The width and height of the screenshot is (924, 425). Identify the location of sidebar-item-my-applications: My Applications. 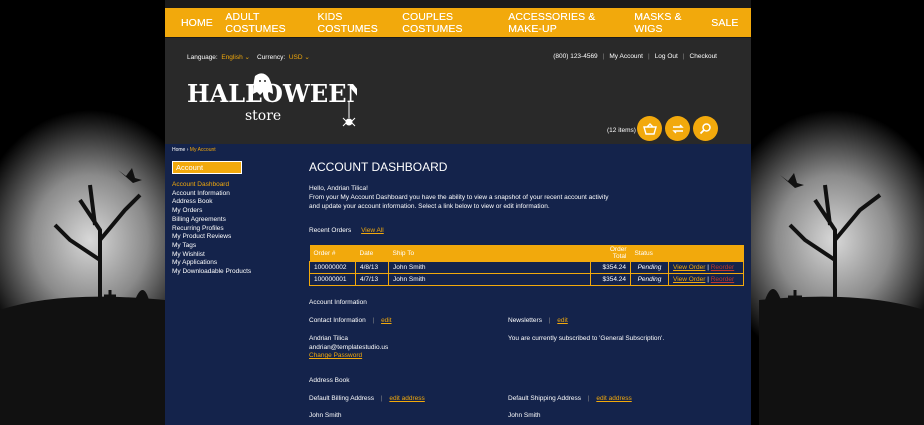
(211, 263).